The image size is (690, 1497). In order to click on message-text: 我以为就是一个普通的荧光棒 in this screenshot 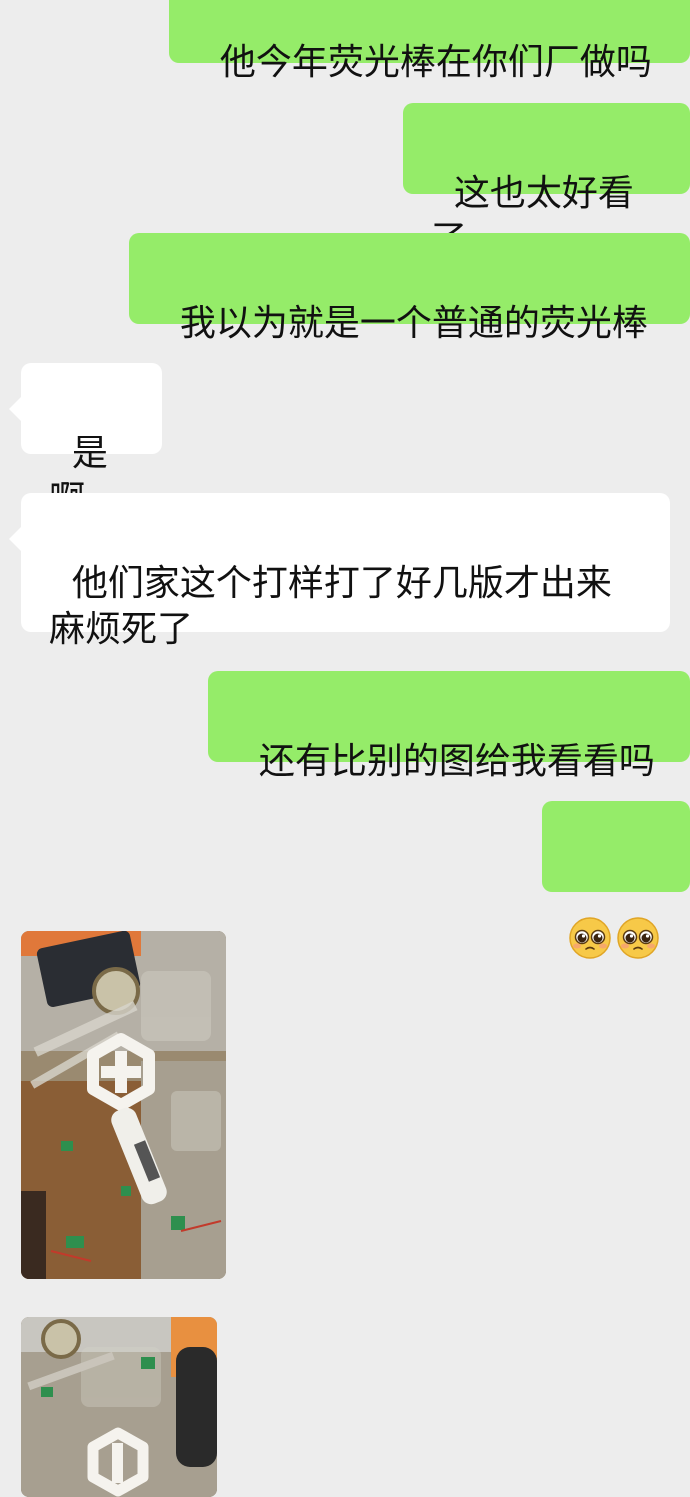, I will do `click(413, 323)`.